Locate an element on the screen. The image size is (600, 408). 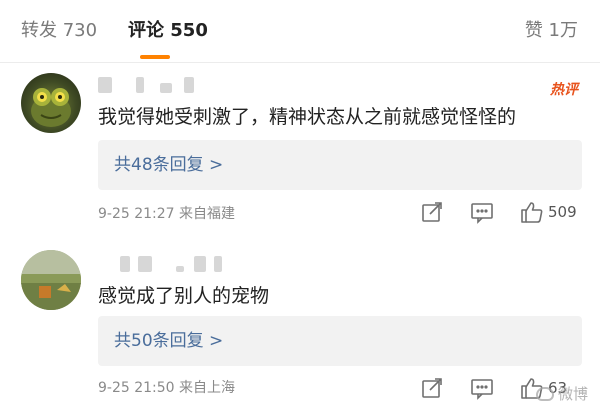
comment-text: 感觉成了别人的宠物 is located at coordinates (184, 296).